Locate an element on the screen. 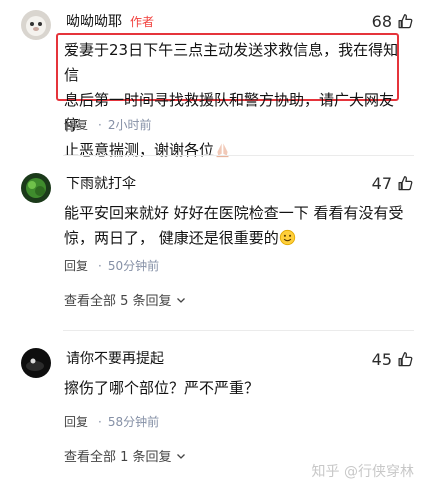 The height and width of the screenshot is (489, 428). comment-text: 擦伤了哪个部位？严不严重？ is located at coordinates (162, 388).